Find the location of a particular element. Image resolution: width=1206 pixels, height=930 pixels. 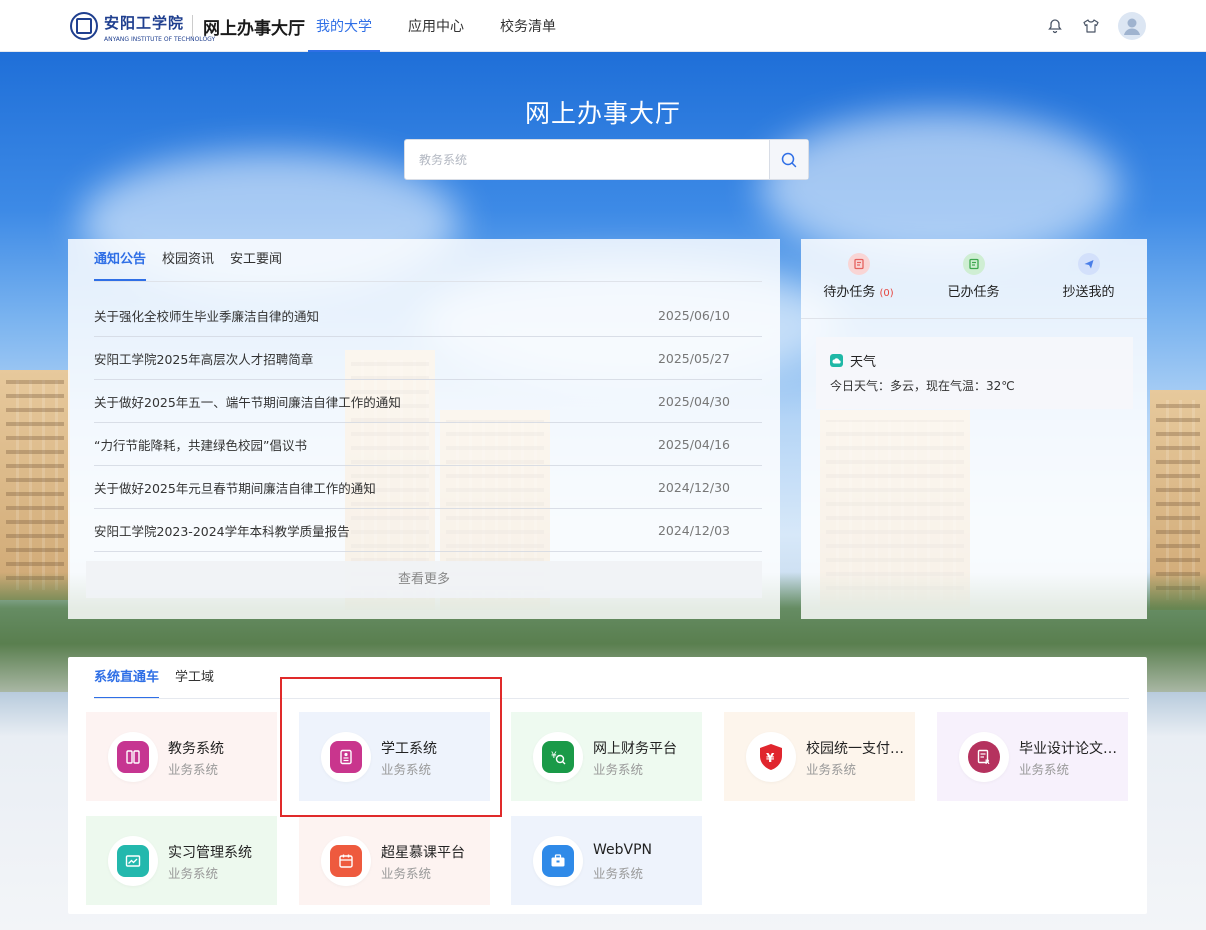

done-tasks-button: 已办任务 is located at coordinates (973, 276).